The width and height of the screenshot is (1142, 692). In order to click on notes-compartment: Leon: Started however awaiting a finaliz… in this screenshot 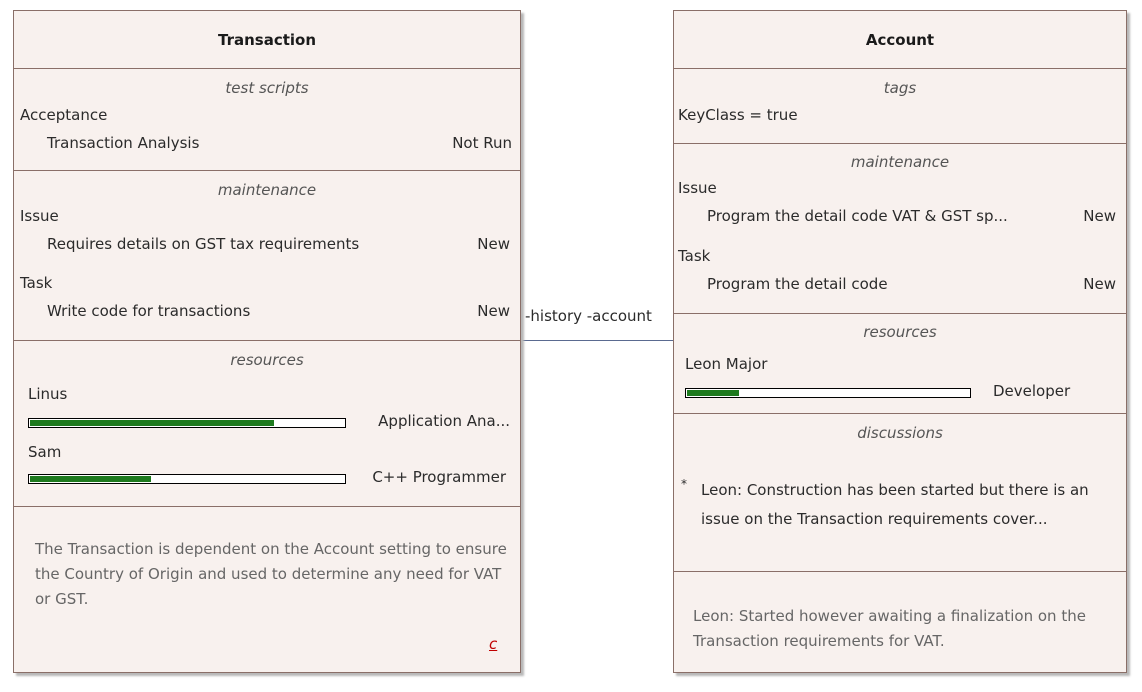, I will do `click(900, 622)`.